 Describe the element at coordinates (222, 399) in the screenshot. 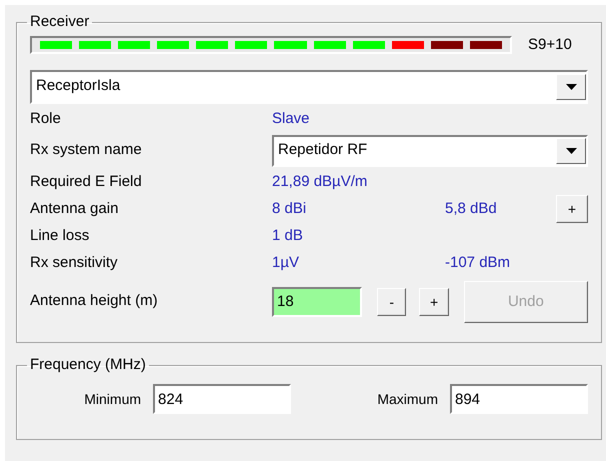

I see `minimum-field: 824` at that location.